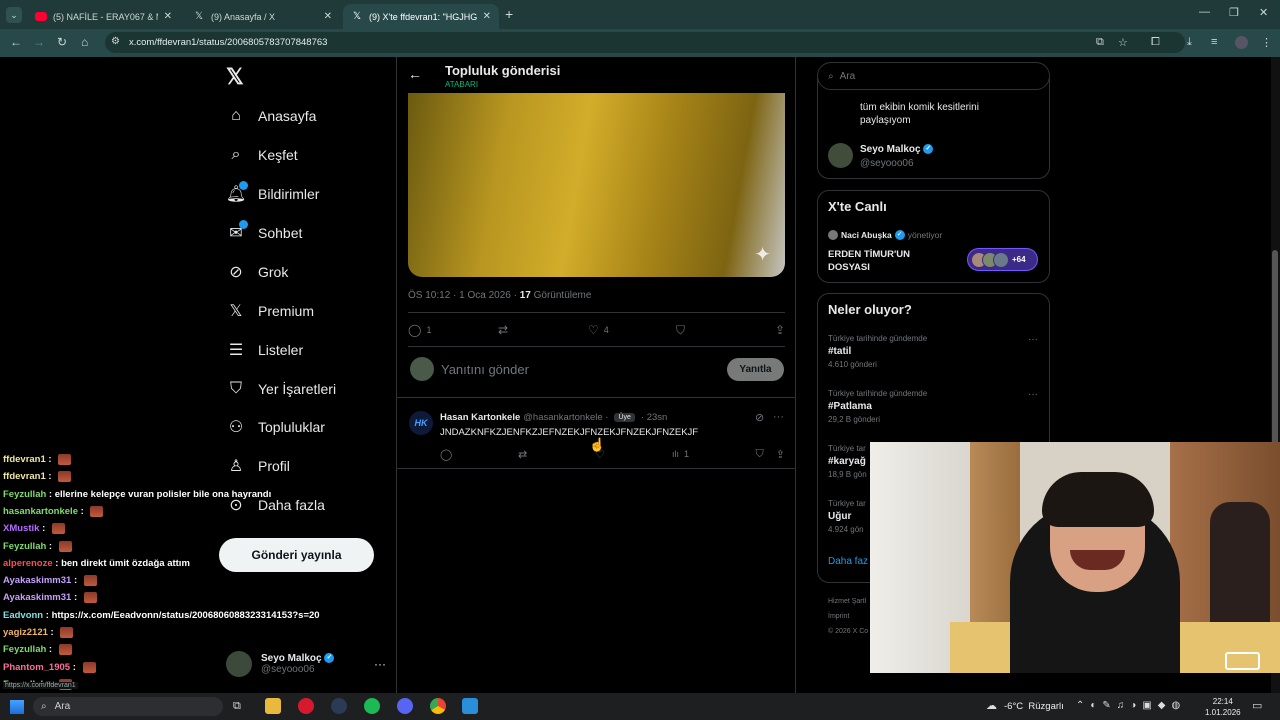 The width and height of the screenshot is (1280, 720). What do you see at coordinates (264, 350) in the screenshot?
I see `nav-listeler: ☰ Listeler` at bounding box center [264, 350].